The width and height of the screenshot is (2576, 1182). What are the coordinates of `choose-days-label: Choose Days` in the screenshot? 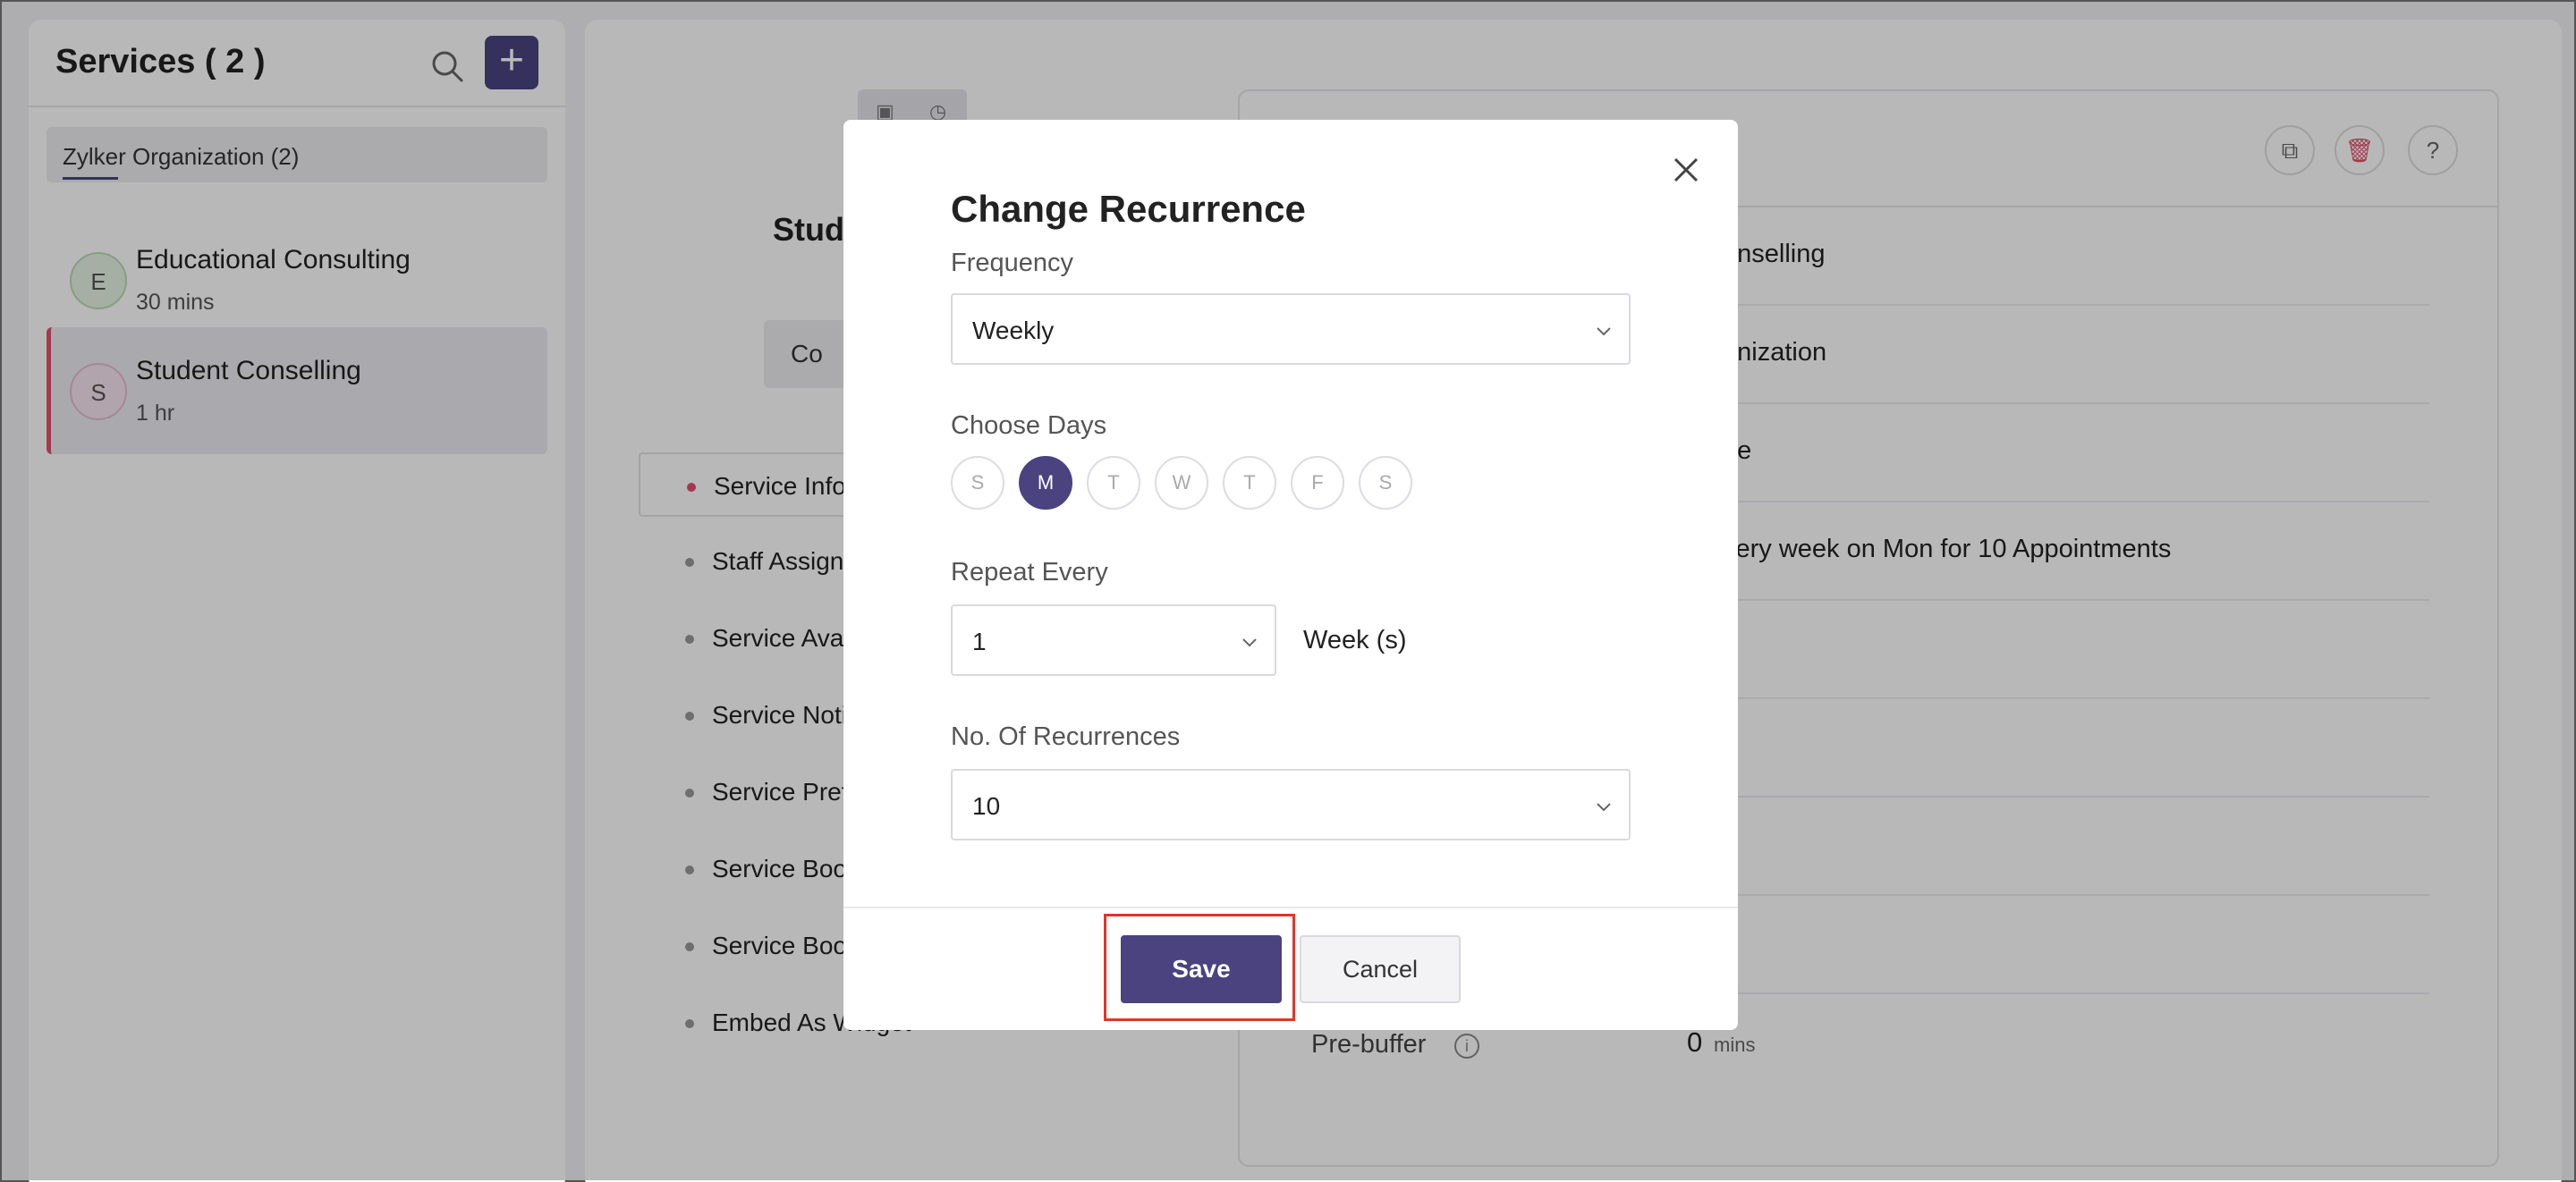 It's located at (1029, 425).